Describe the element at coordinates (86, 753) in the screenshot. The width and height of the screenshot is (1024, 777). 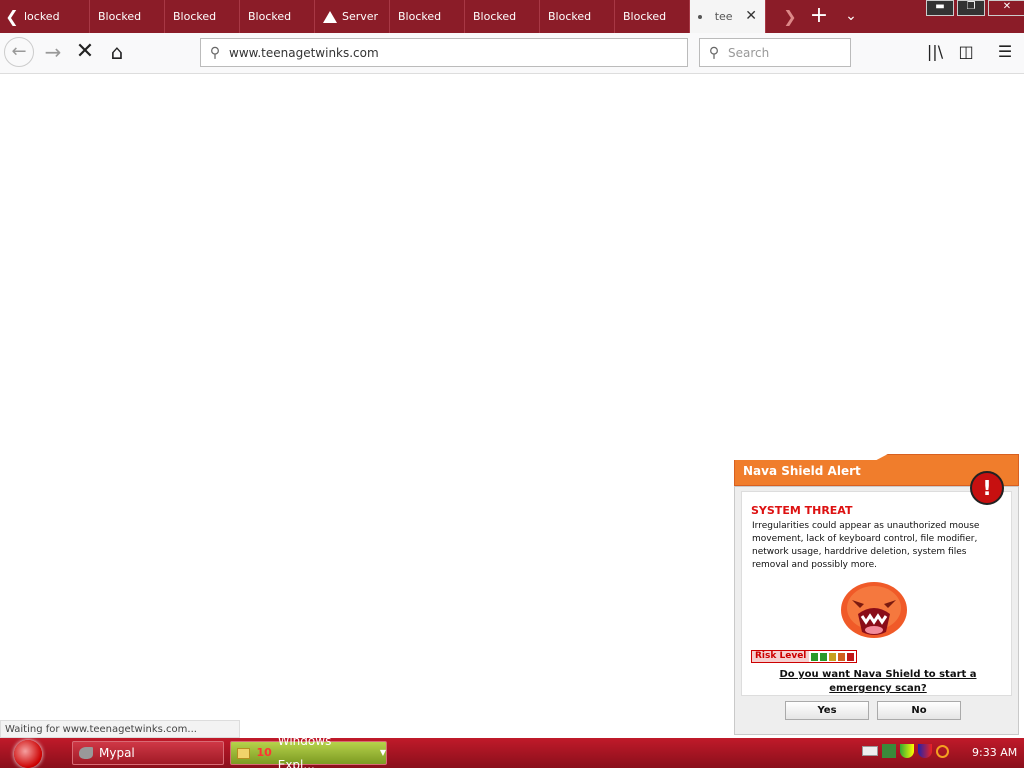
I see `mypal-icon` at that location.